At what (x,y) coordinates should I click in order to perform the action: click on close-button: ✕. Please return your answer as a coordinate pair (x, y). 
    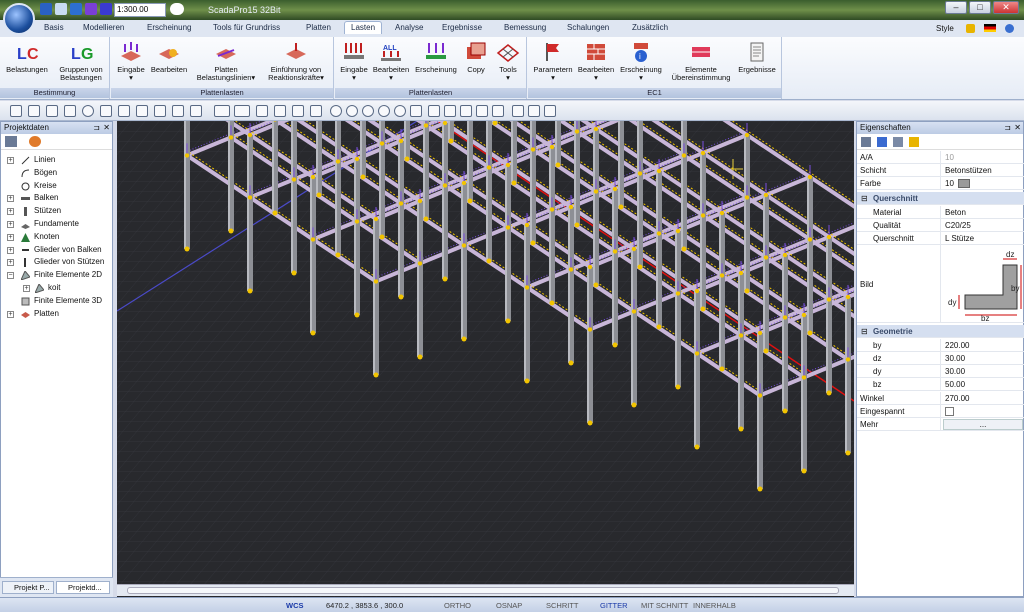
    Looking at the image, I should click on (1006, 7).